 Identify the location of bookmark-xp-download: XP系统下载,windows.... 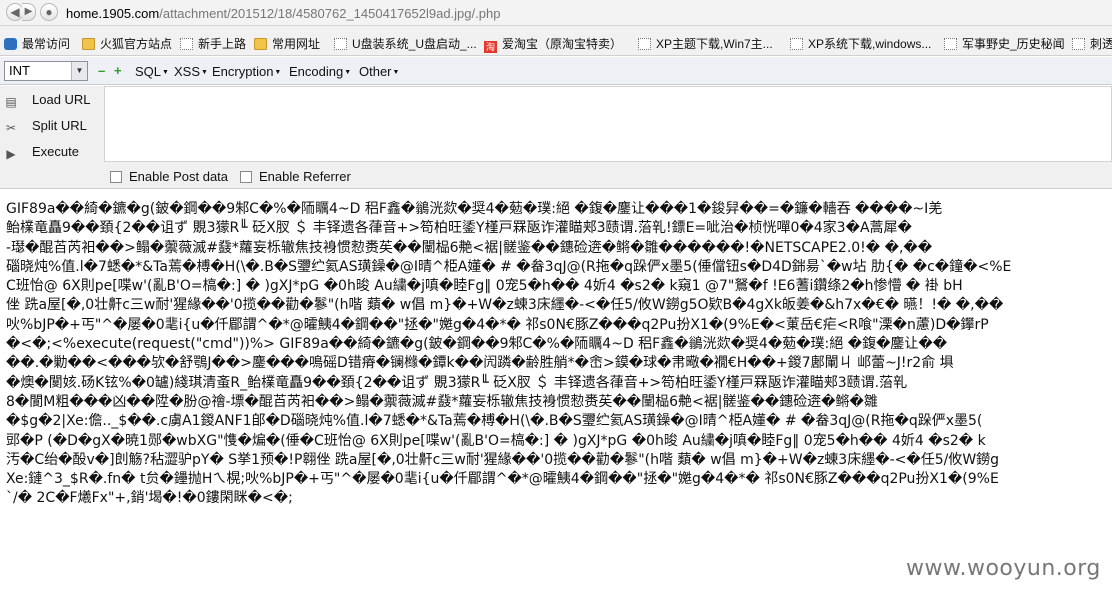
(860, 43).